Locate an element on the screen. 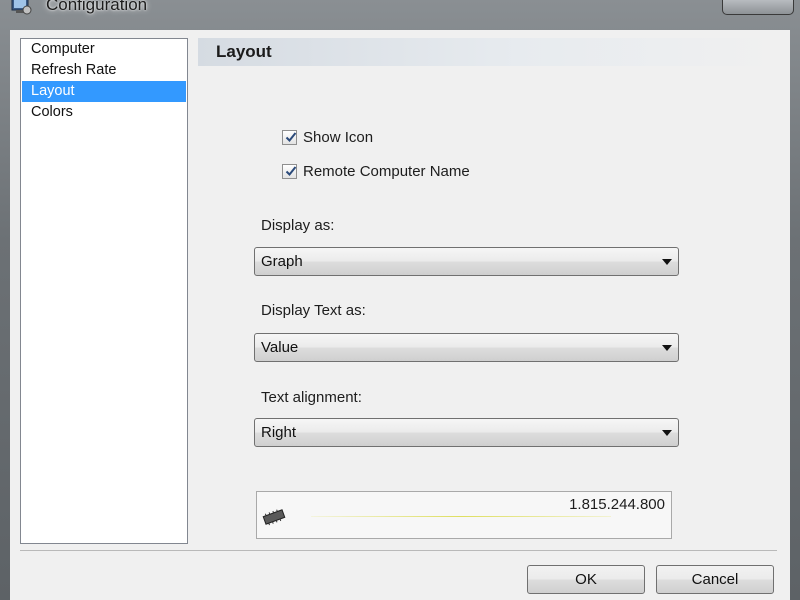 The width and height of the screenshot is (800, 600). show-icon-option: Show Icon is located at coordinates (327, 137).